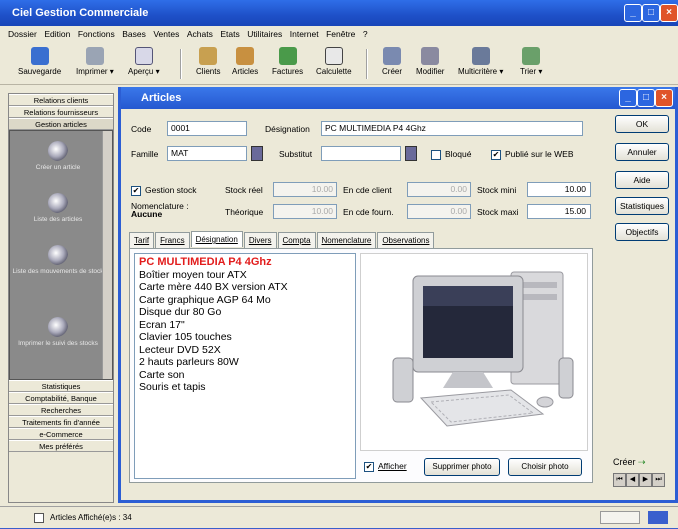 The height and width of the screenshot is (529, 678). Describe the element at coordinates (166, 34) in the screenshot. I see `menu-ventes: Ventes` at that location.